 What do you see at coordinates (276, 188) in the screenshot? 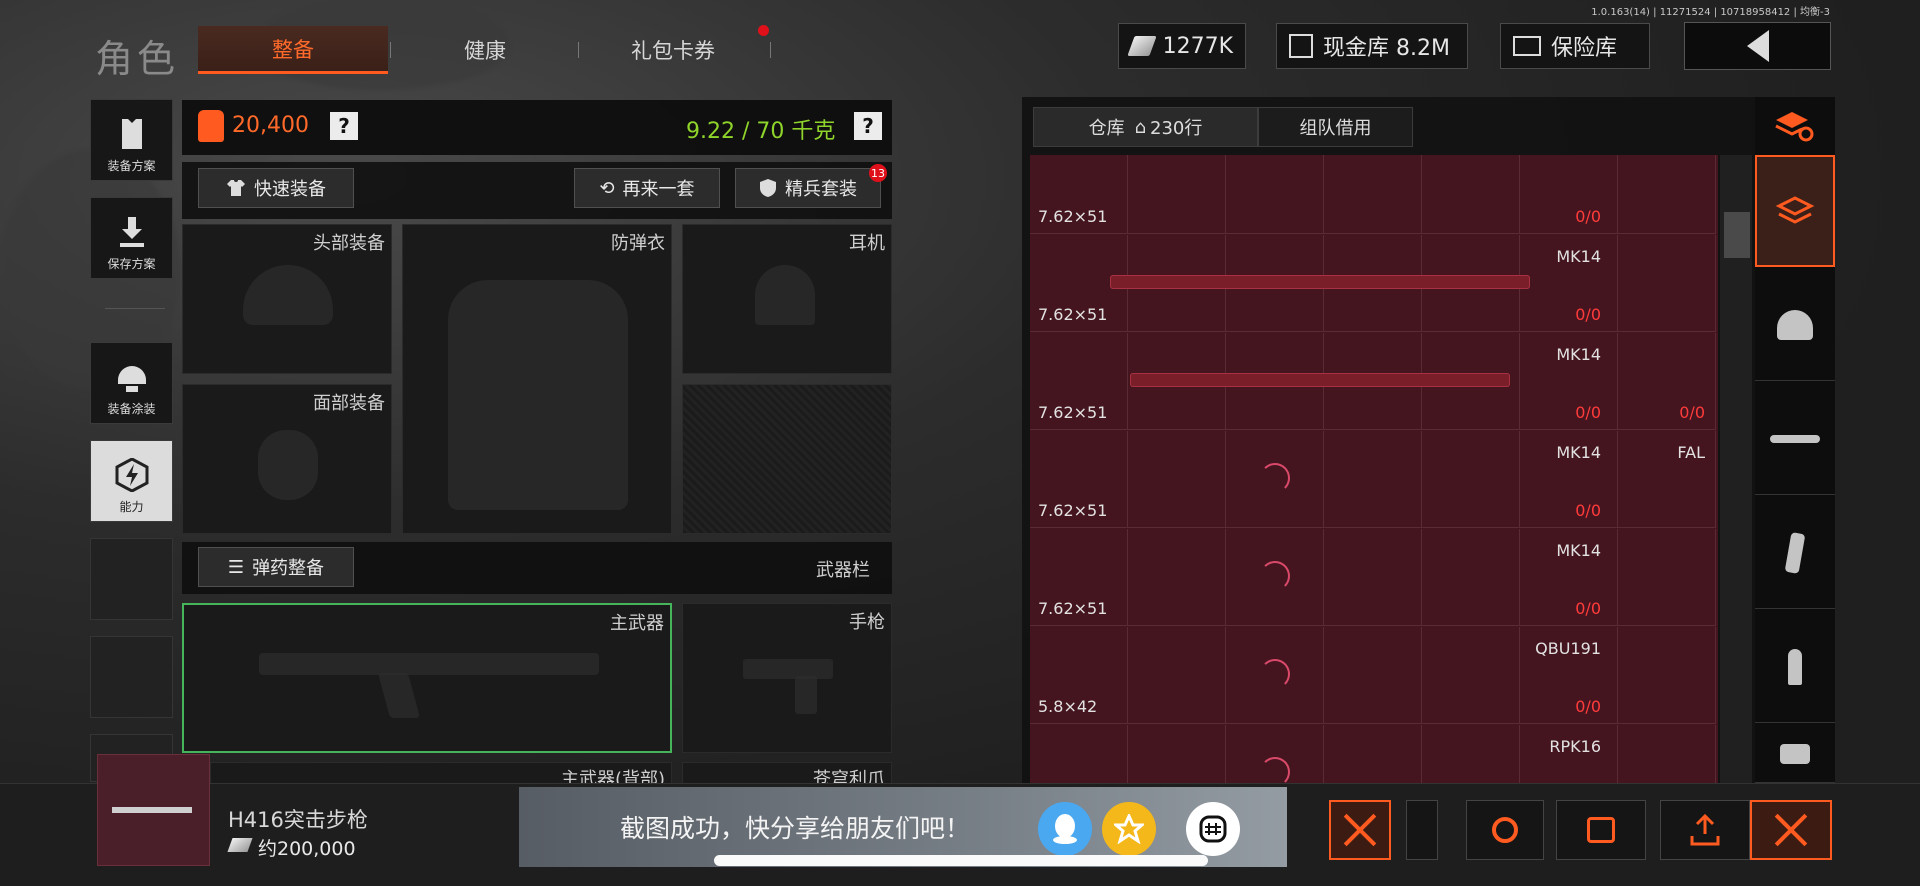
I see `quick-equip-button: 快速装备` at bounding box center [276, 188].